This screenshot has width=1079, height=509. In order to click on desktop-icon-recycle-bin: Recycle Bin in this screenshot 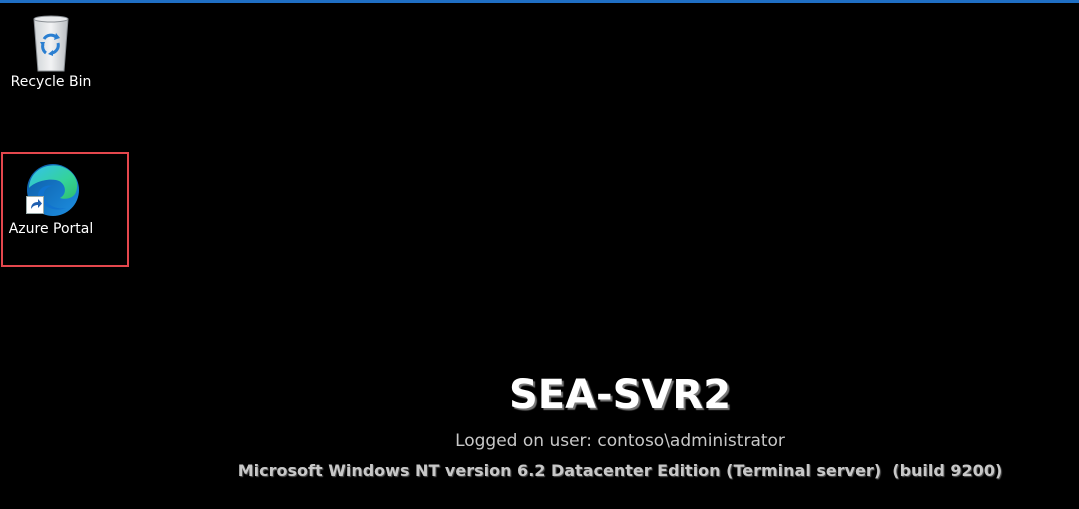, I will do `click(51, 52)`.